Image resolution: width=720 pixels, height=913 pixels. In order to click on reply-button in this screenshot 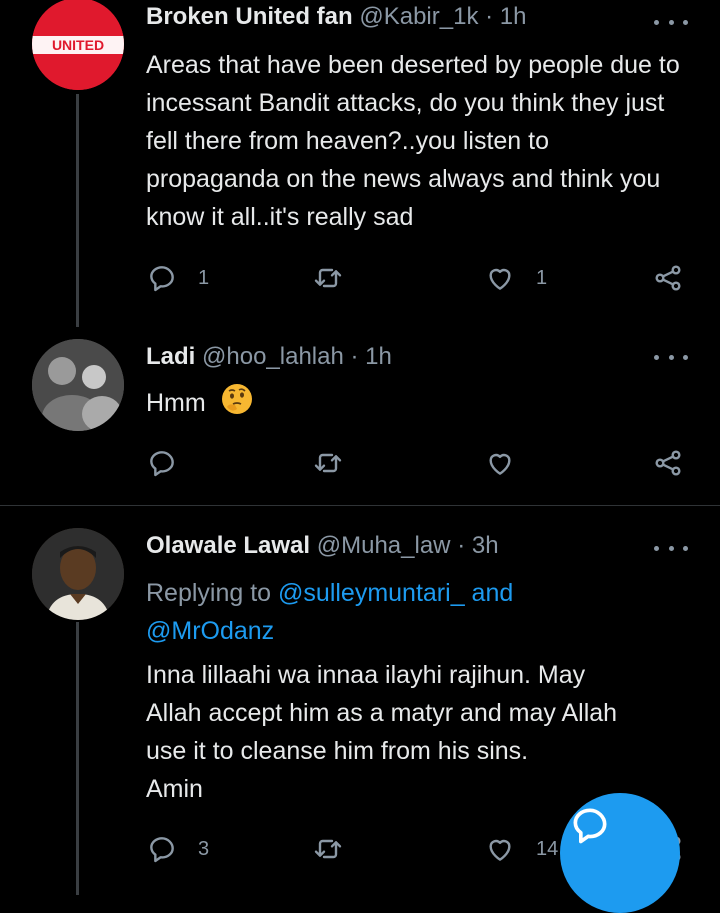, I will do `click(172, 463)`.